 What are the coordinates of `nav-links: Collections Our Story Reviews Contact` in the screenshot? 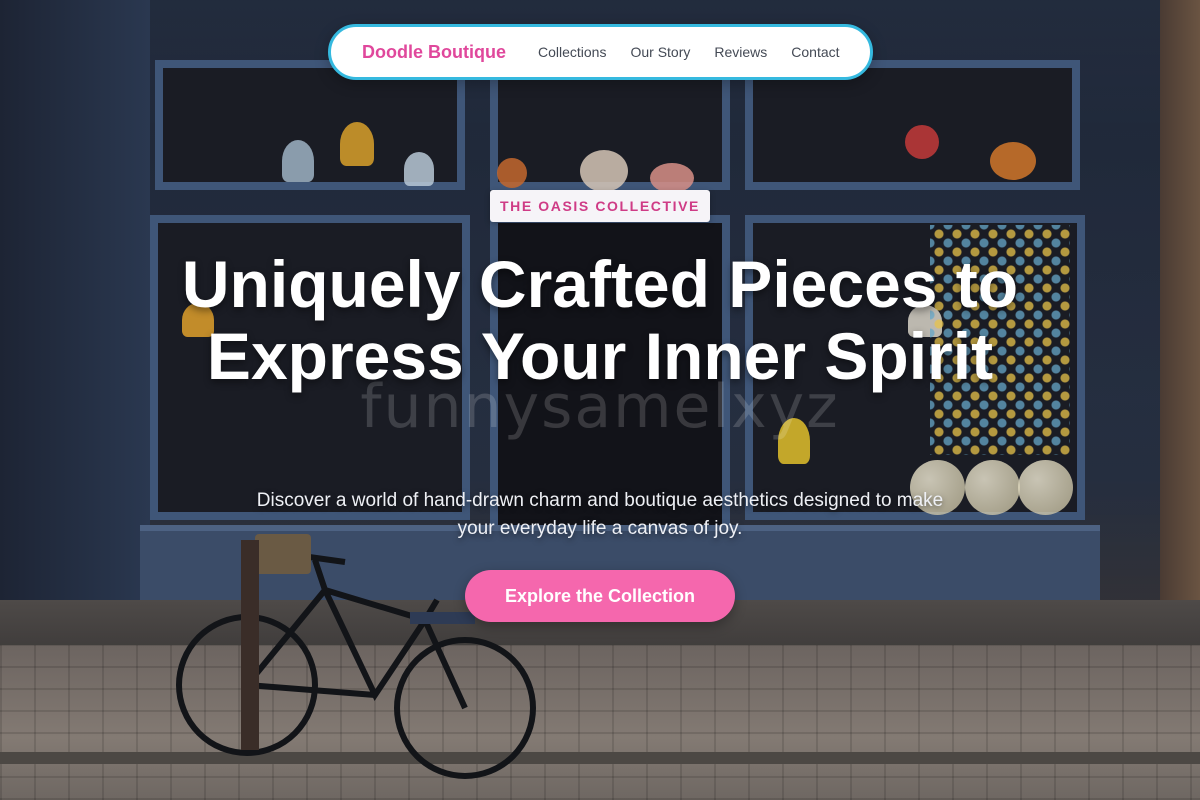 It's located at (689, 52).